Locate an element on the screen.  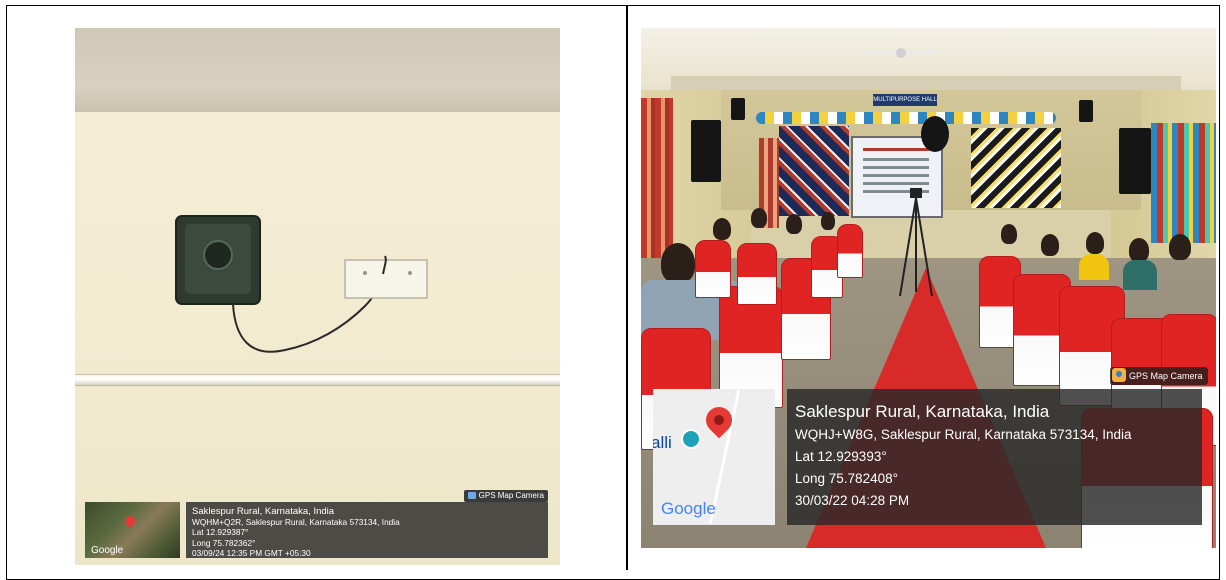
speaker-upper-left is located at coordinates (738, 109).